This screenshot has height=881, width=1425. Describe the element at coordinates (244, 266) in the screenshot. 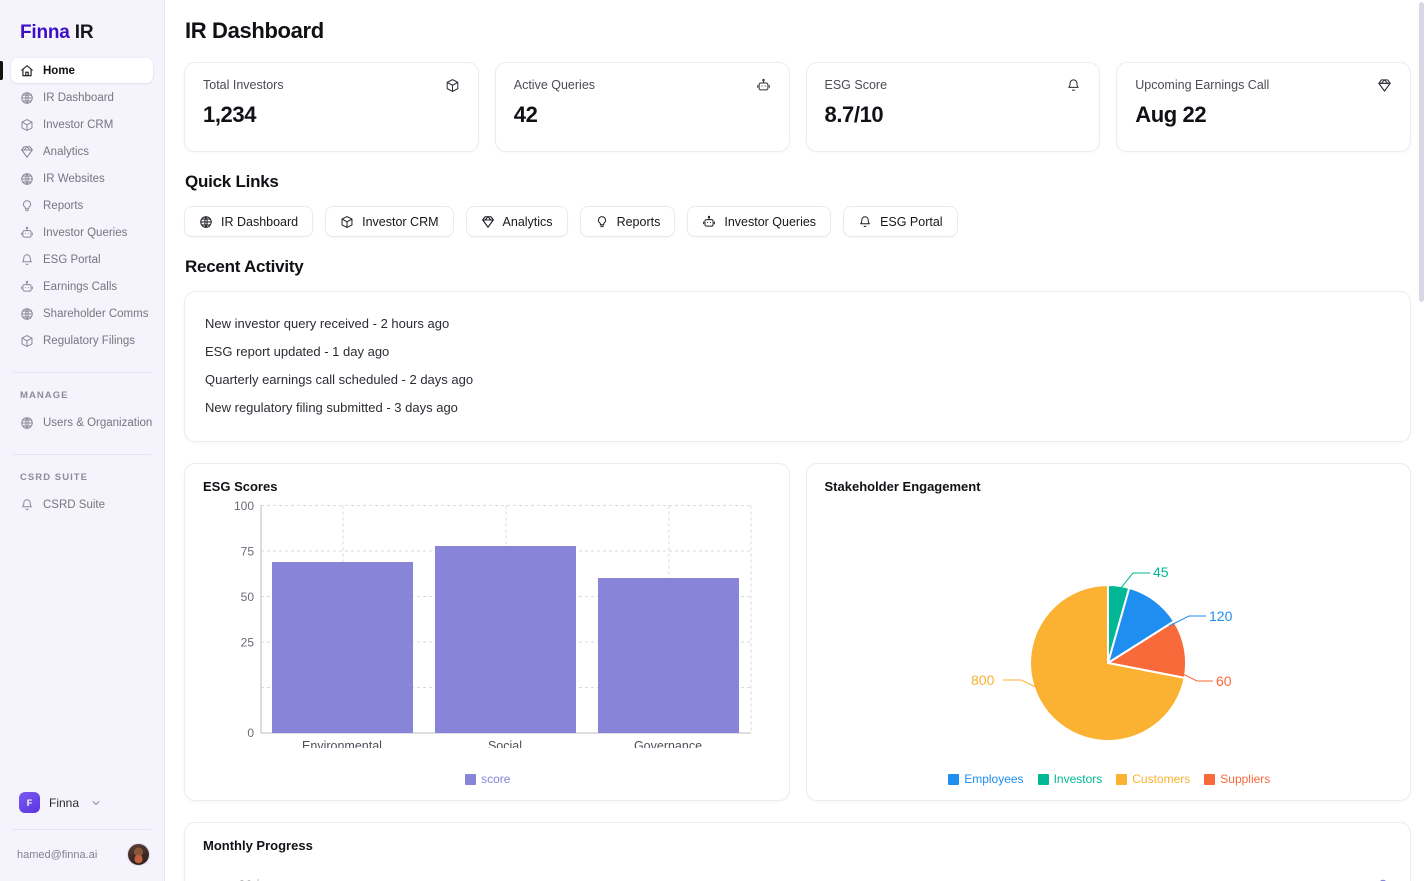

I see `recent-activity-title: Recent Activity` at that location.